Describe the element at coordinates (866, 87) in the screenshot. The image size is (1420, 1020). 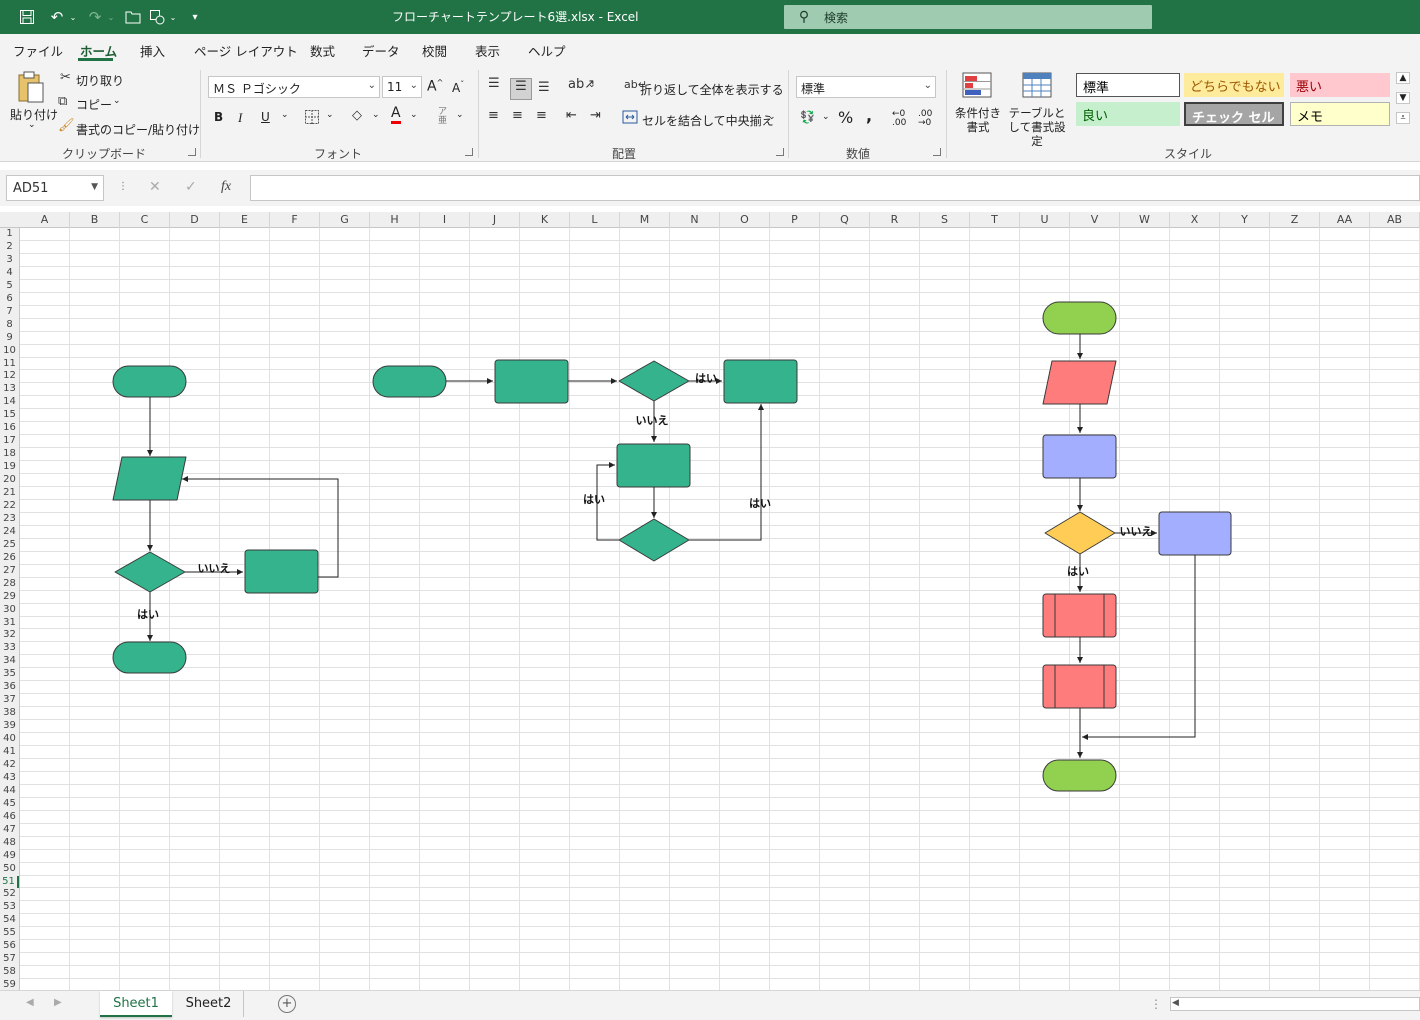
I see `number-format-select: 標準 ⌄` at that location.